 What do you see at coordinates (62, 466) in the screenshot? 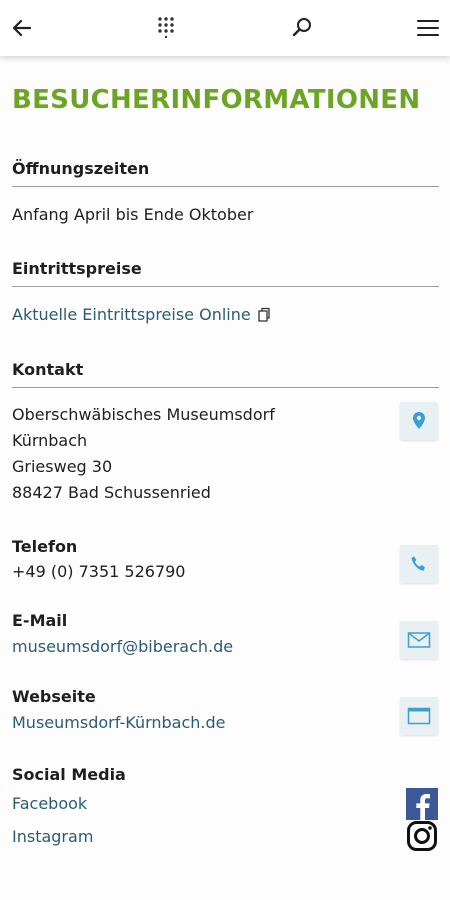
I see `address-line: Griesweg 30` at bounding box center [62, 466].